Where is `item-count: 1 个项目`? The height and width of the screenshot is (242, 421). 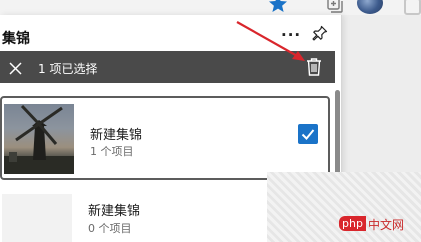
item-count: 1 个项目 is located at coordinates (112, 151).